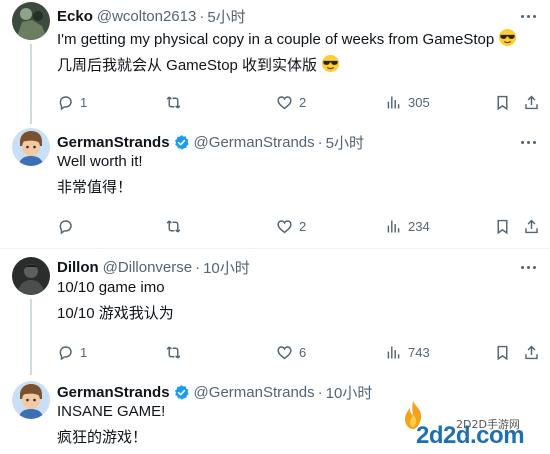 The height and width of the screenshot is (454, 550). I want to click on tweet-text: Well worth it!, so click(100, 161).